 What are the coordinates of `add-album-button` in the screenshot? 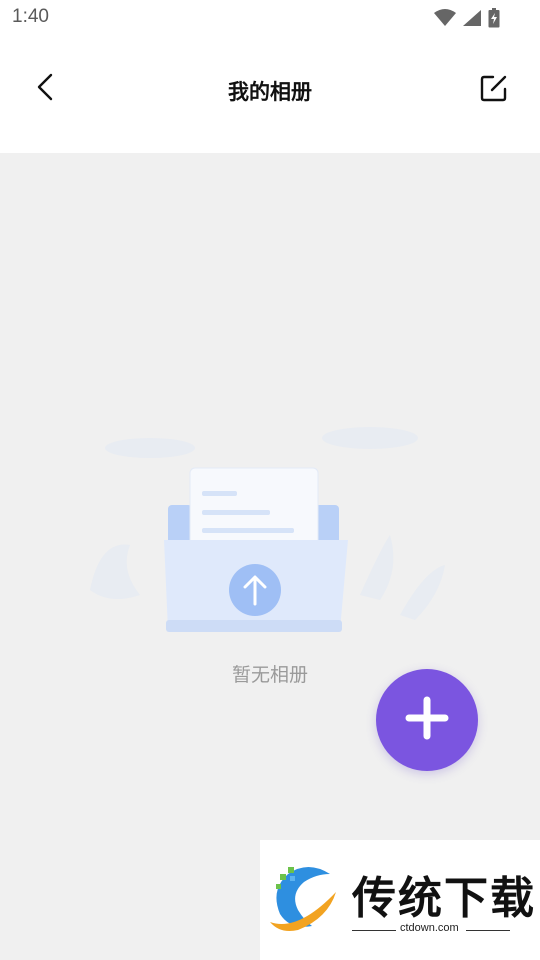 It's located at (427, 720).